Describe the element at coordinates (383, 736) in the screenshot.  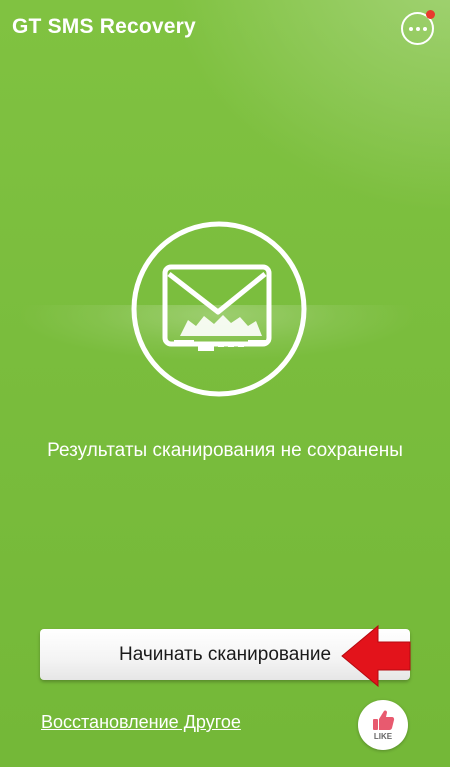
I see `like-label: LIKE` at that location.